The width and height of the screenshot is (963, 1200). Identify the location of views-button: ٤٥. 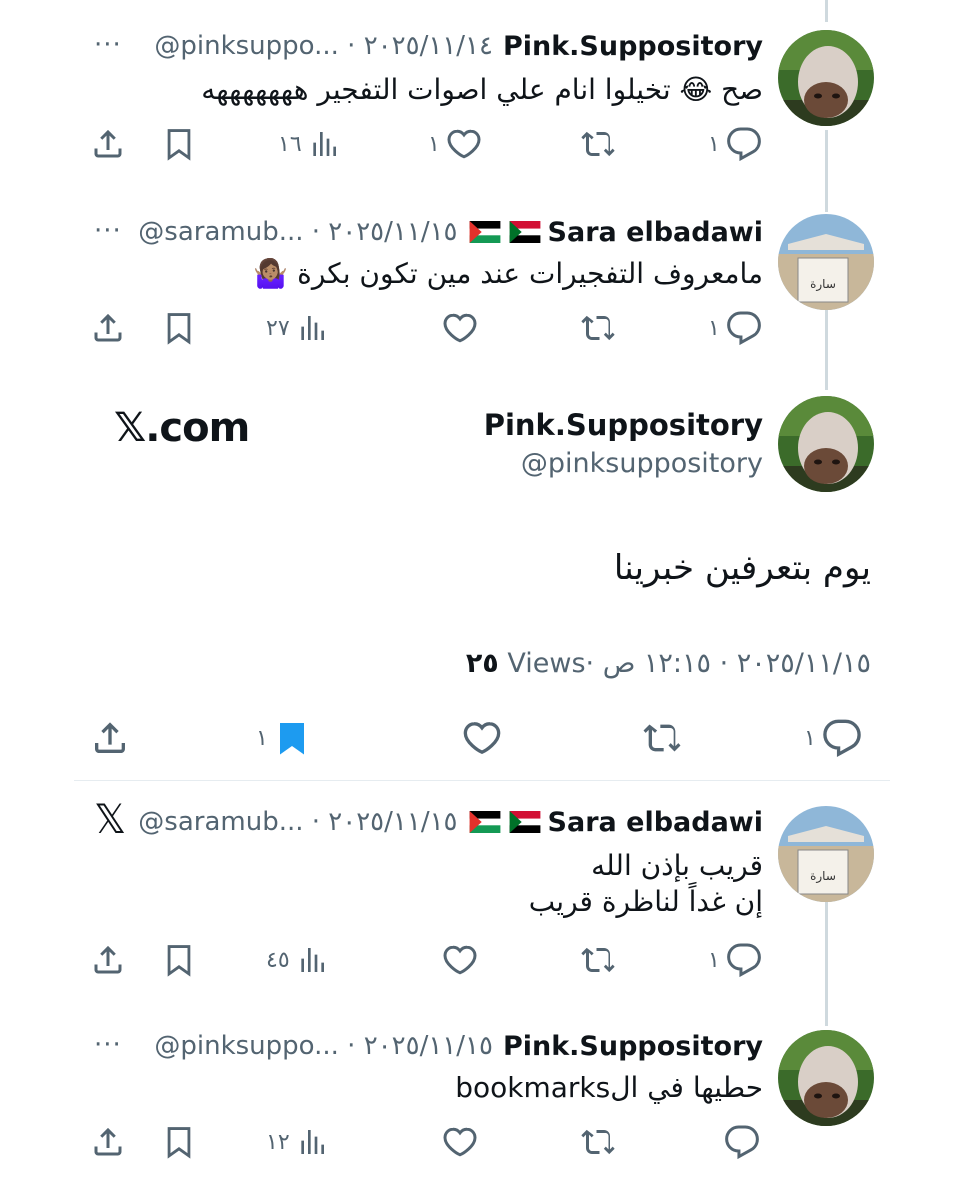
(294, 960).